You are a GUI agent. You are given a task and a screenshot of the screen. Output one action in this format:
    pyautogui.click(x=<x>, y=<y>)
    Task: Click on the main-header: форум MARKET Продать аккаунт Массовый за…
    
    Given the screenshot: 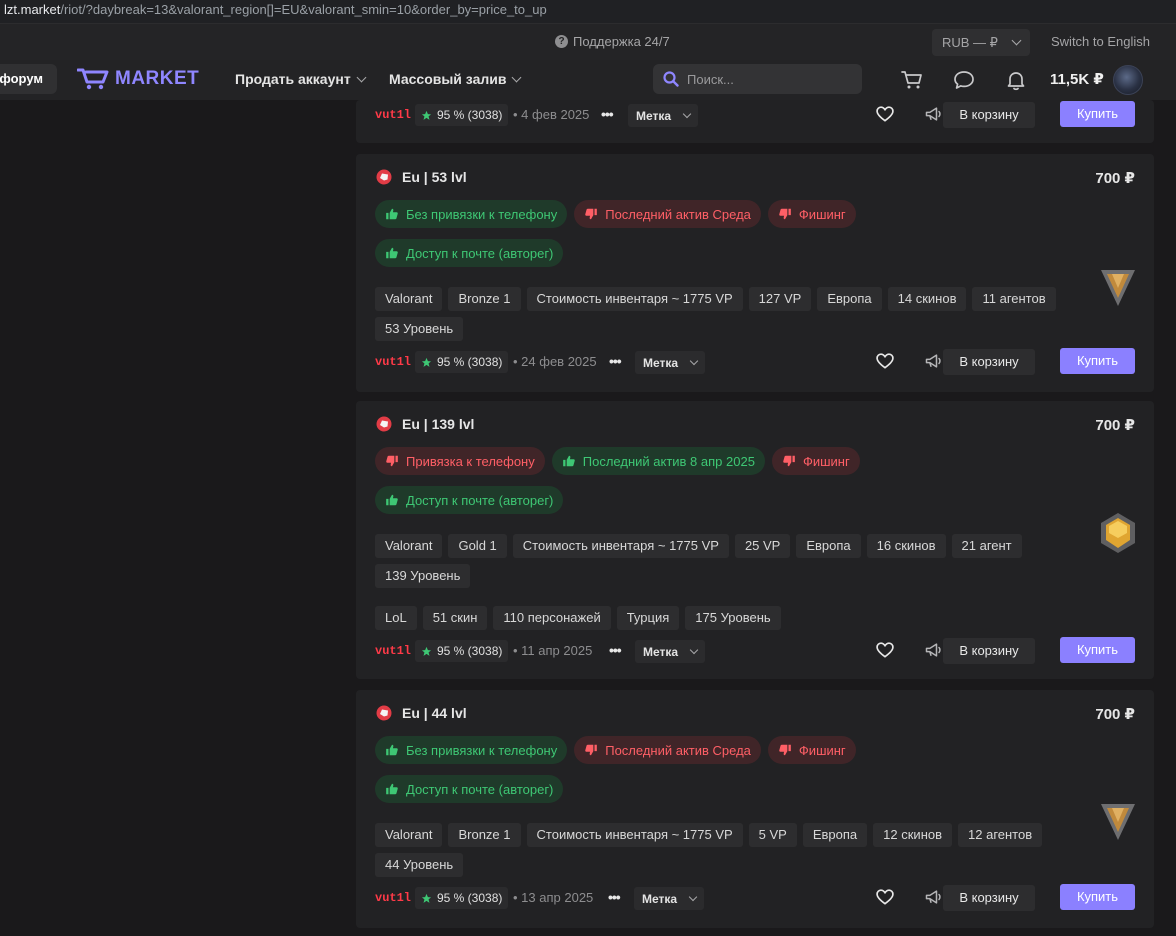 What is the action you would take?
    pyautogui.click(x=588, y=80)
    